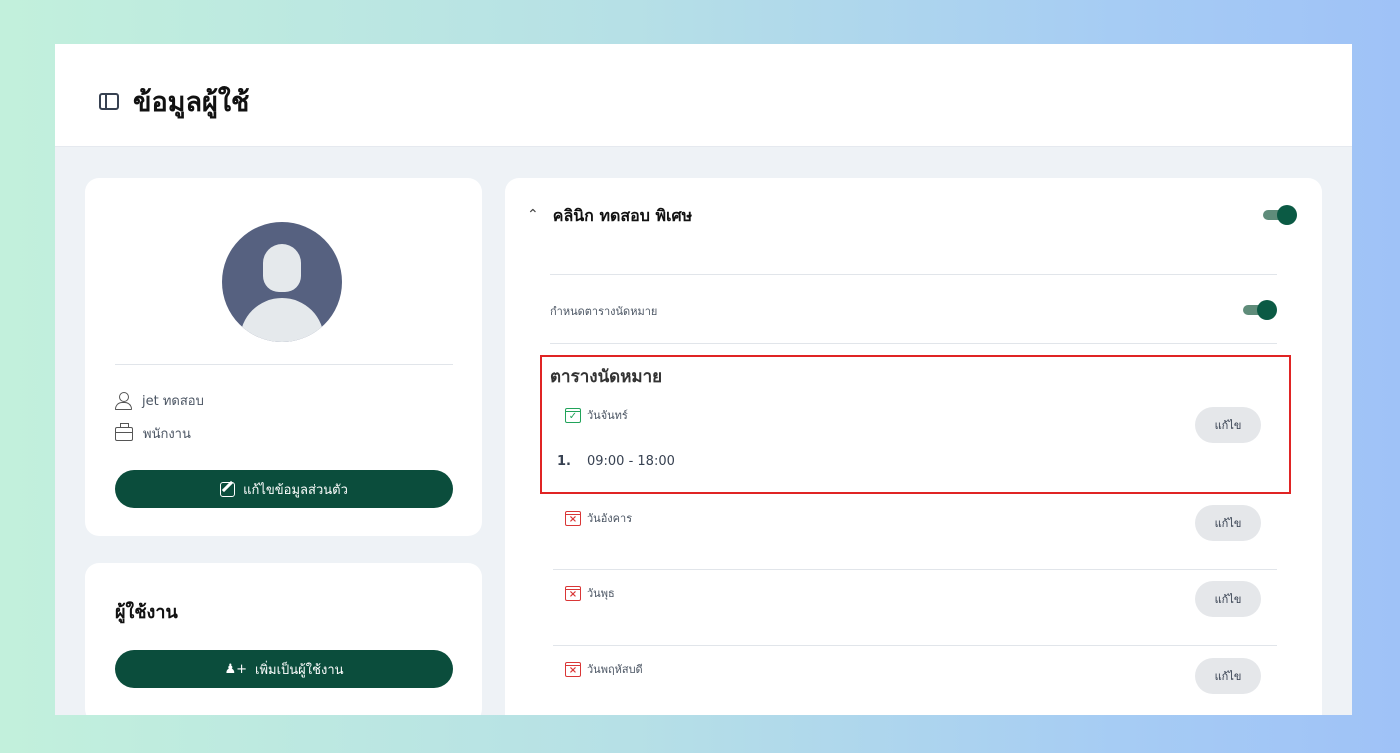 The image size is (1400, 753). Describe the element at coordinates (1228, 523) in the screenshot. I see `edit-tuesday-button: แก้ไข` at that location.